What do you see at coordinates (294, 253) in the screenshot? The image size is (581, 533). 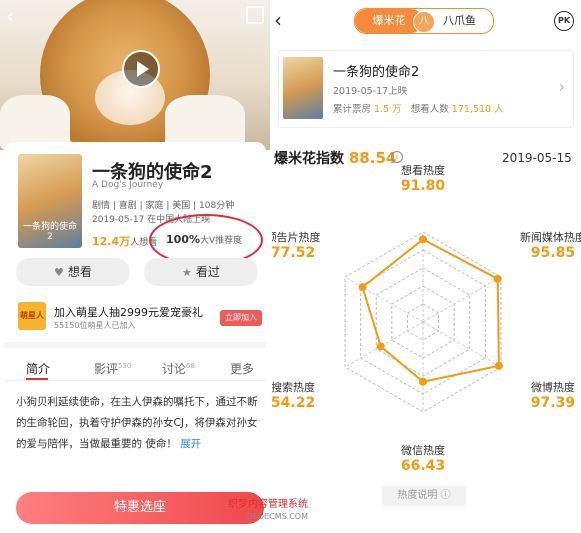 I see `radar-value-label: 77.52` at bounding box center [294, 253].